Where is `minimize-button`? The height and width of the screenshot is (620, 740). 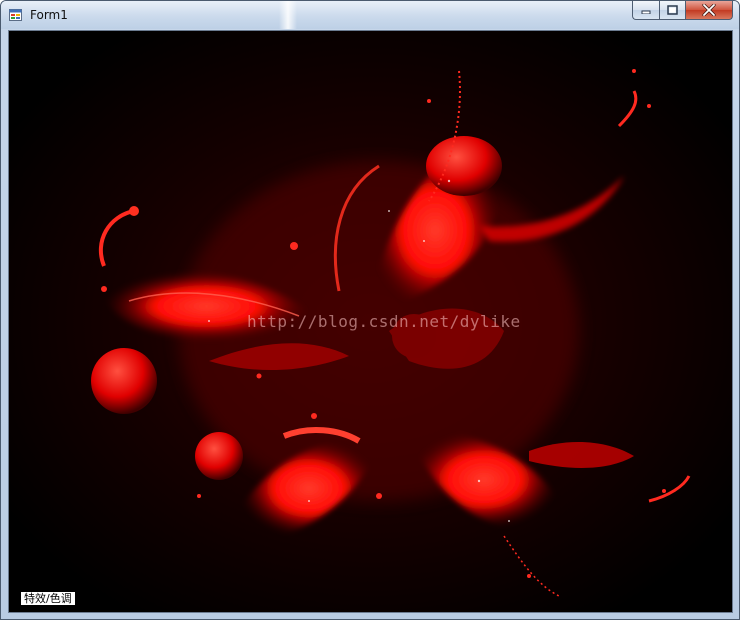 minimize-button is located at coordinates (645, 10).